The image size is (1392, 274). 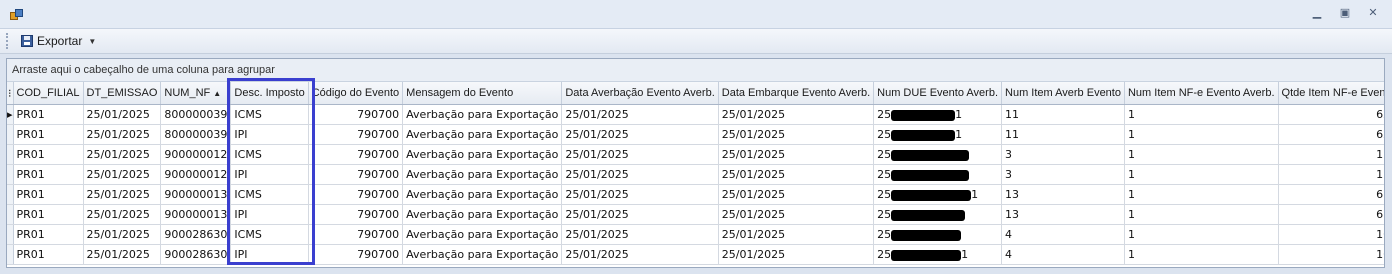 I want to click on restore-icon: ▣, so click(x=1345, y=13).